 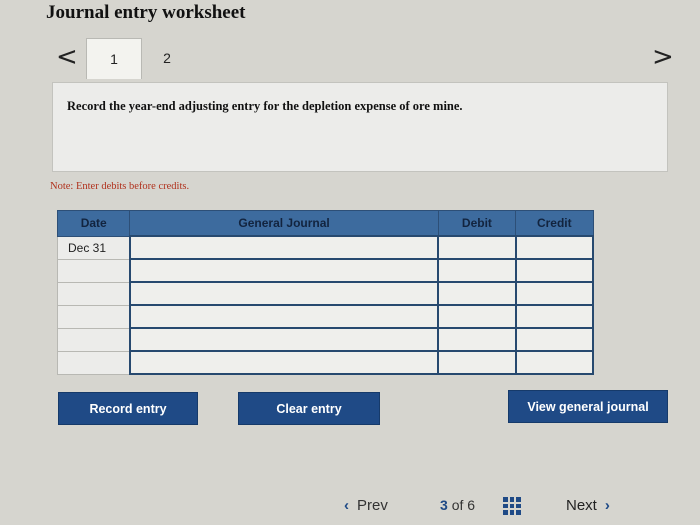 I want to click on tab-2: 2, so click(x=167, y=58).